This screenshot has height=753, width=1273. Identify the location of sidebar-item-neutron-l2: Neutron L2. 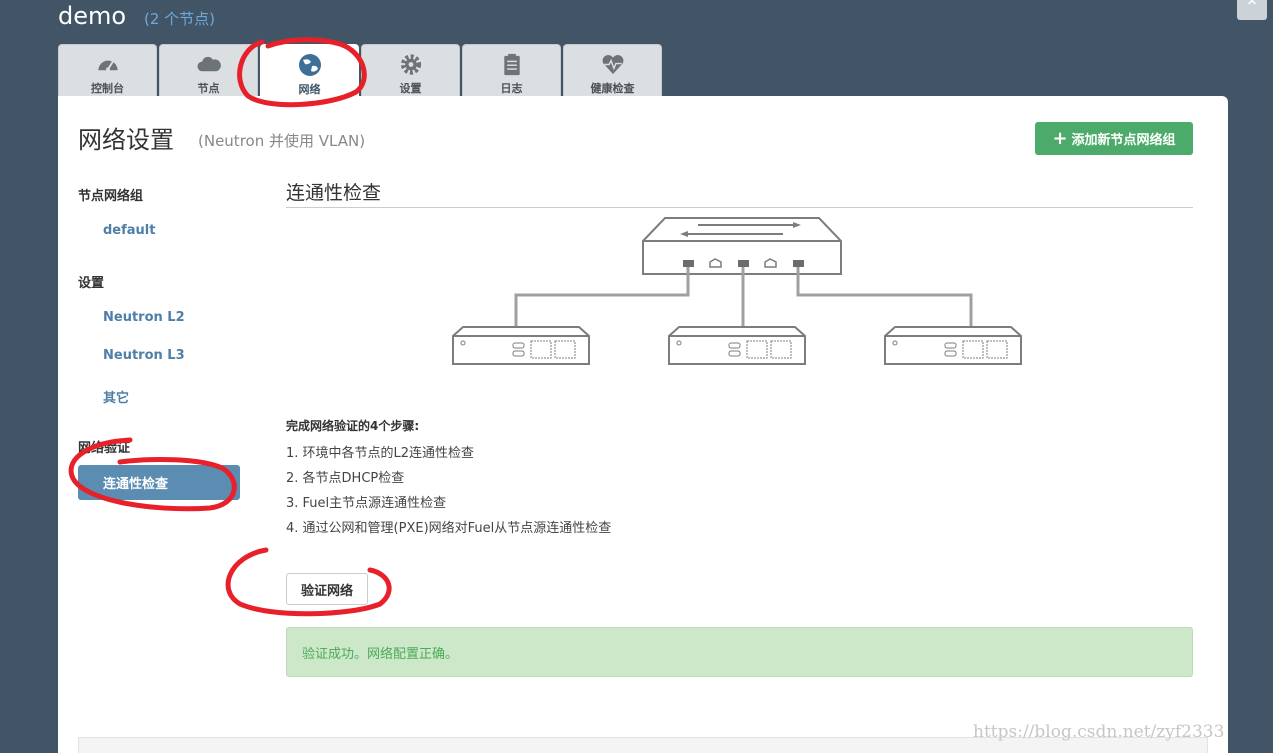
(144, 317).